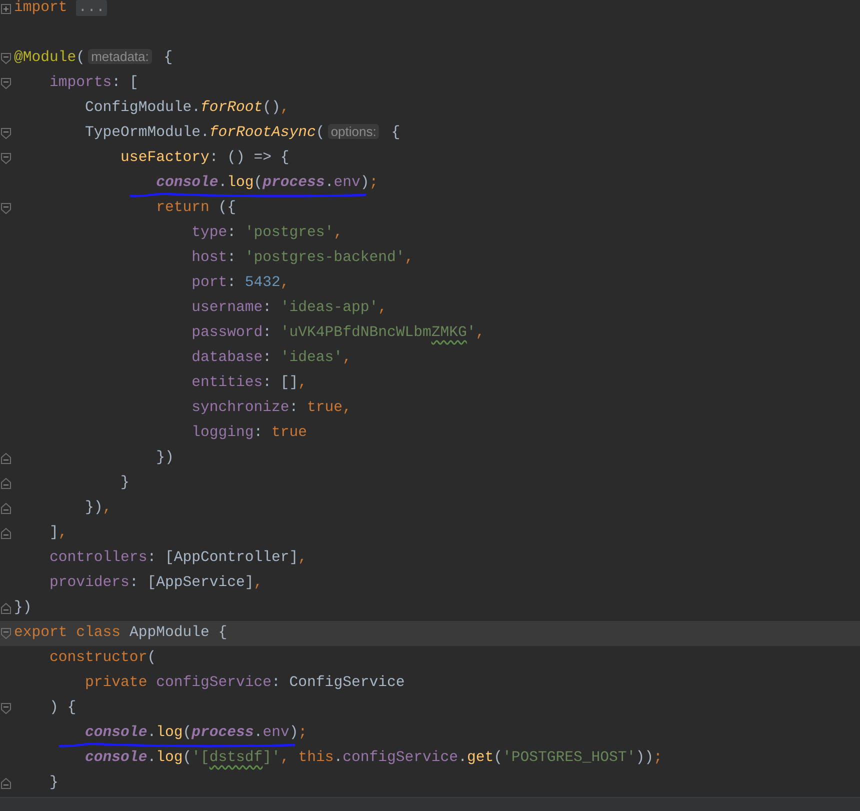 The width and height of the screenshot is (860, 811). What do you see at coordinates (222, 558) in the screenshot?
I see `code-text: : [AppController]` at bounding box center [222, 558].